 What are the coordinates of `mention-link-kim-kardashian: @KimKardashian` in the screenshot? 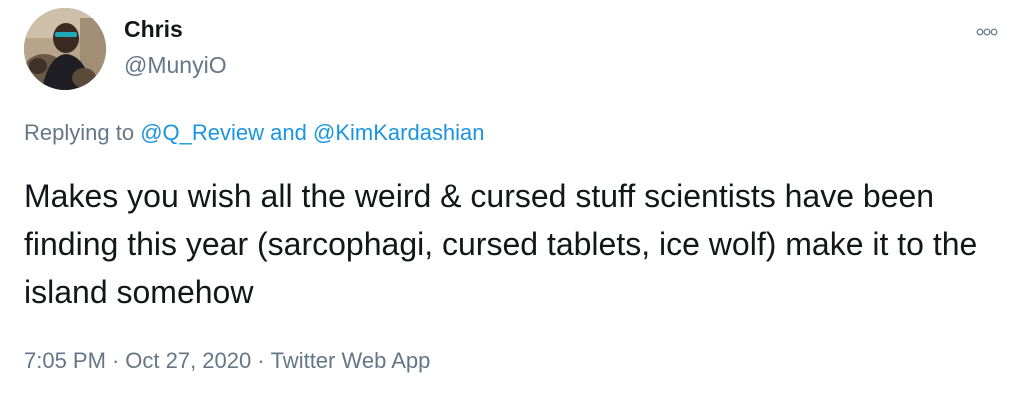 It's located at (399, 132).